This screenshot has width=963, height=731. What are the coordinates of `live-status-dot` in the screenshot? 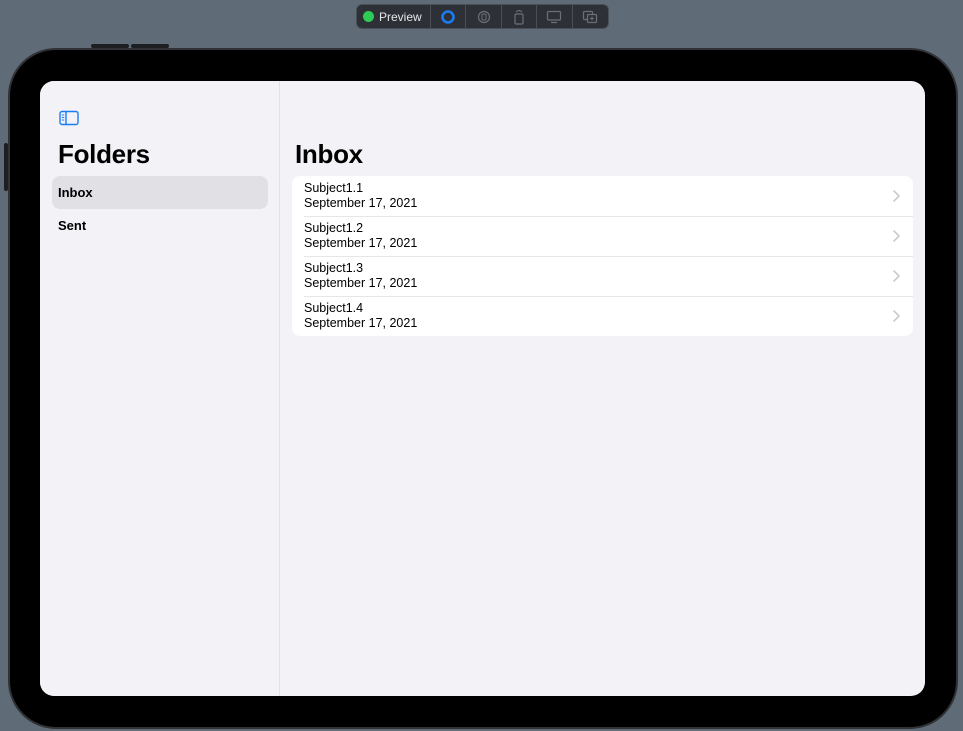 It's located at (368, 16).